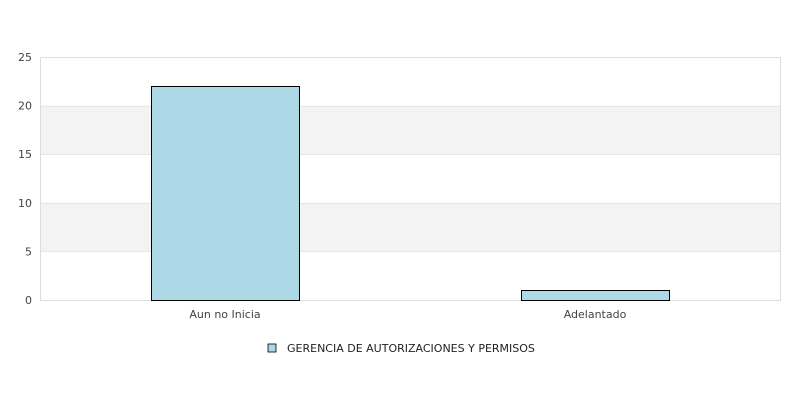  What do you see at coordinates (28, 251) in the screenshot?
I see `y-tick-label: 5` at bounding box center [28, 251].